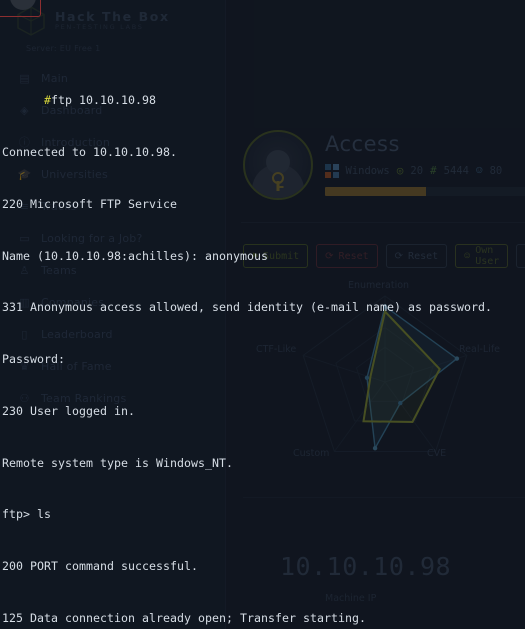 The width and height of the screenshot is (525, 629). I want to click on terminal-line: Password:, so click(34, 359).